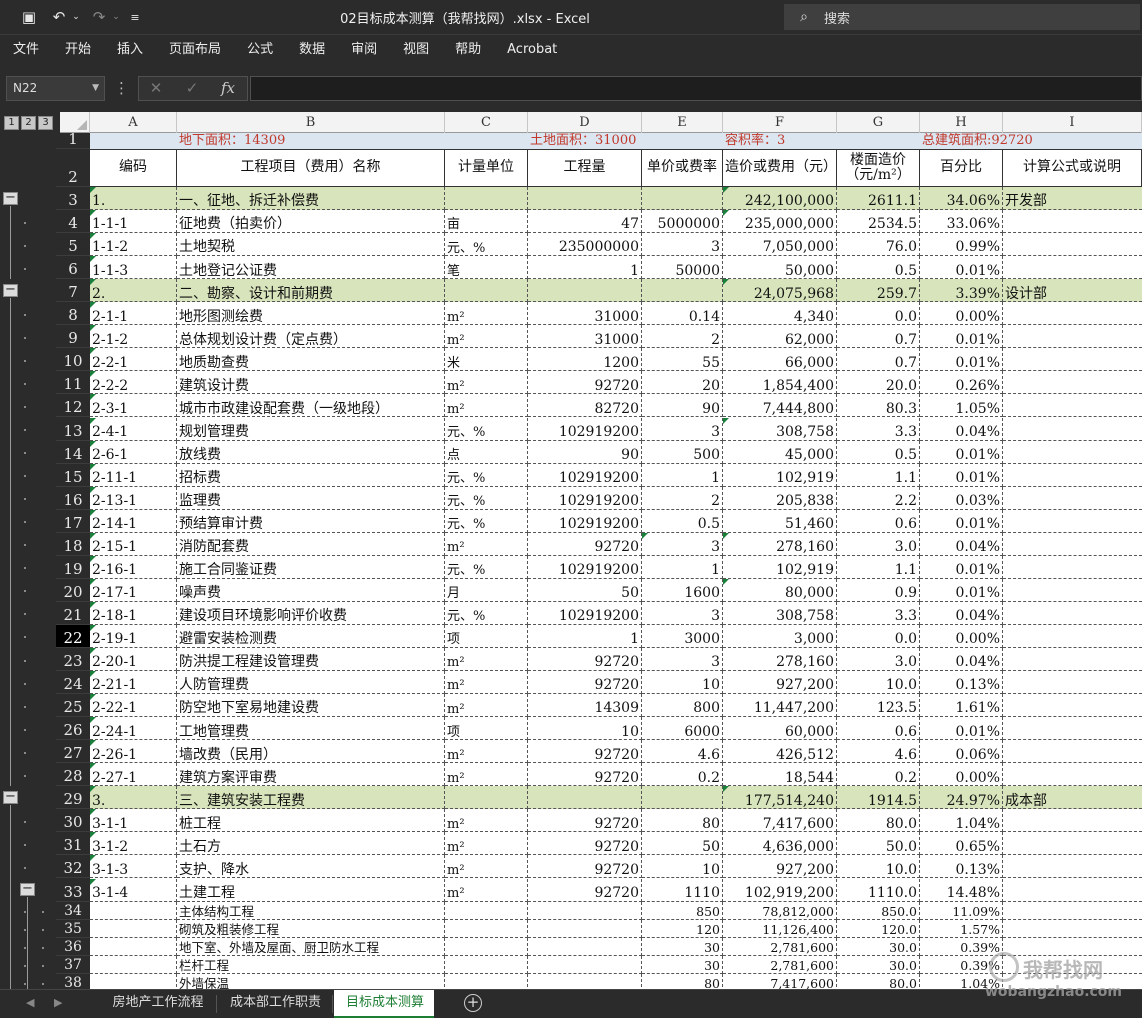  I want to click on cell-i-3: 开发部, so click(1072, 199).